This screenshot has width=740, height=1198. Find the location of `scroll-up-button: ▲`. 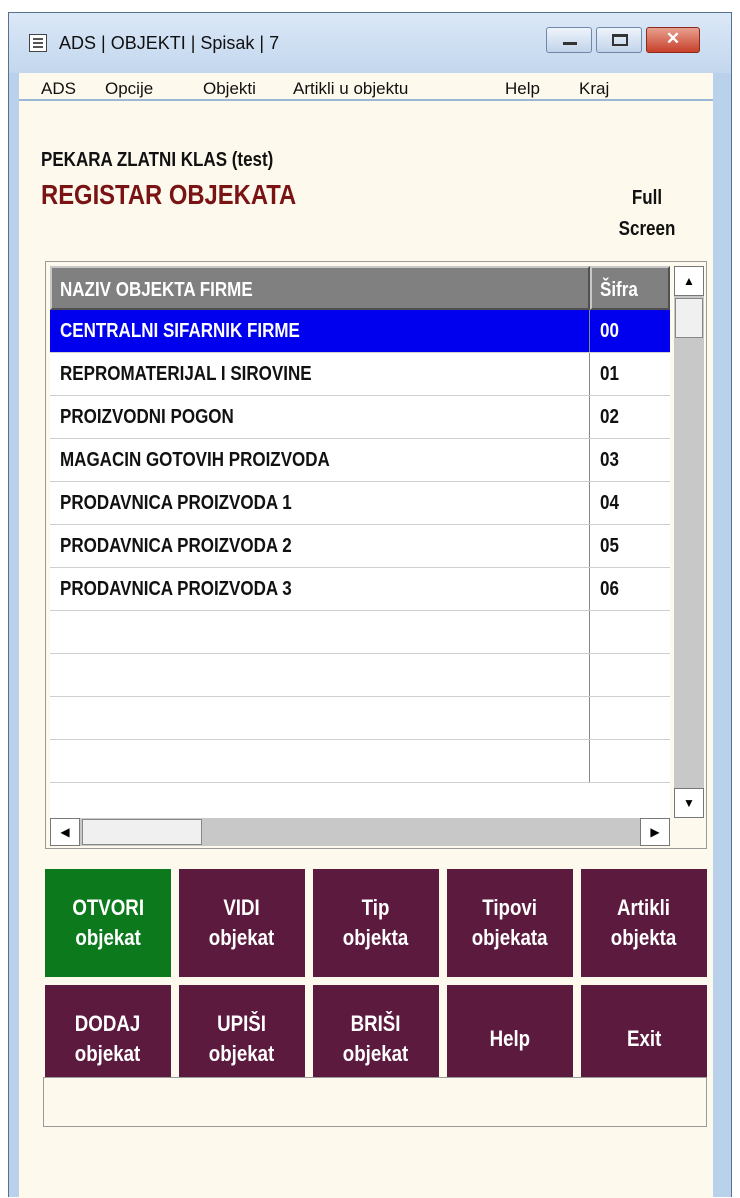

scroll-up-button: ▲ is located at coordinates (689, 281).